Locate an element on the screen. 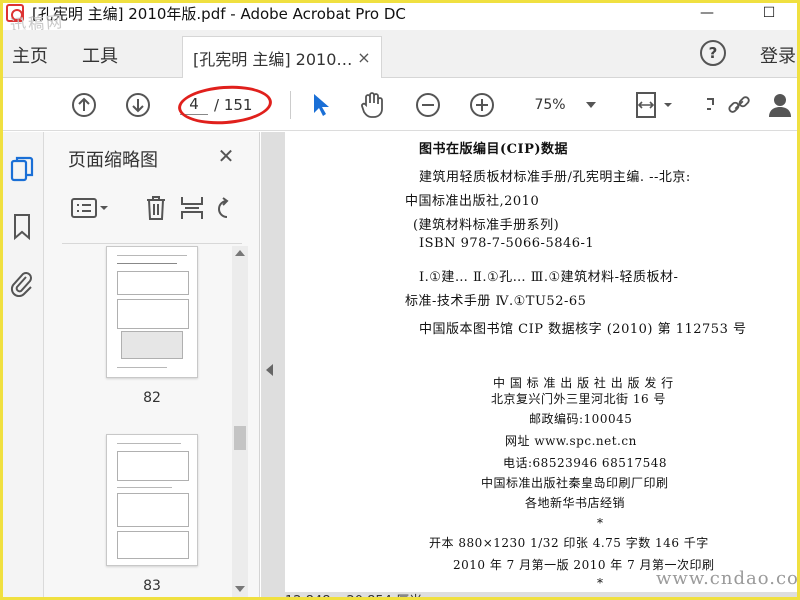 The width and height of the screenshot is (800, 600). delete-page-button is located at coordinates (156, 208).